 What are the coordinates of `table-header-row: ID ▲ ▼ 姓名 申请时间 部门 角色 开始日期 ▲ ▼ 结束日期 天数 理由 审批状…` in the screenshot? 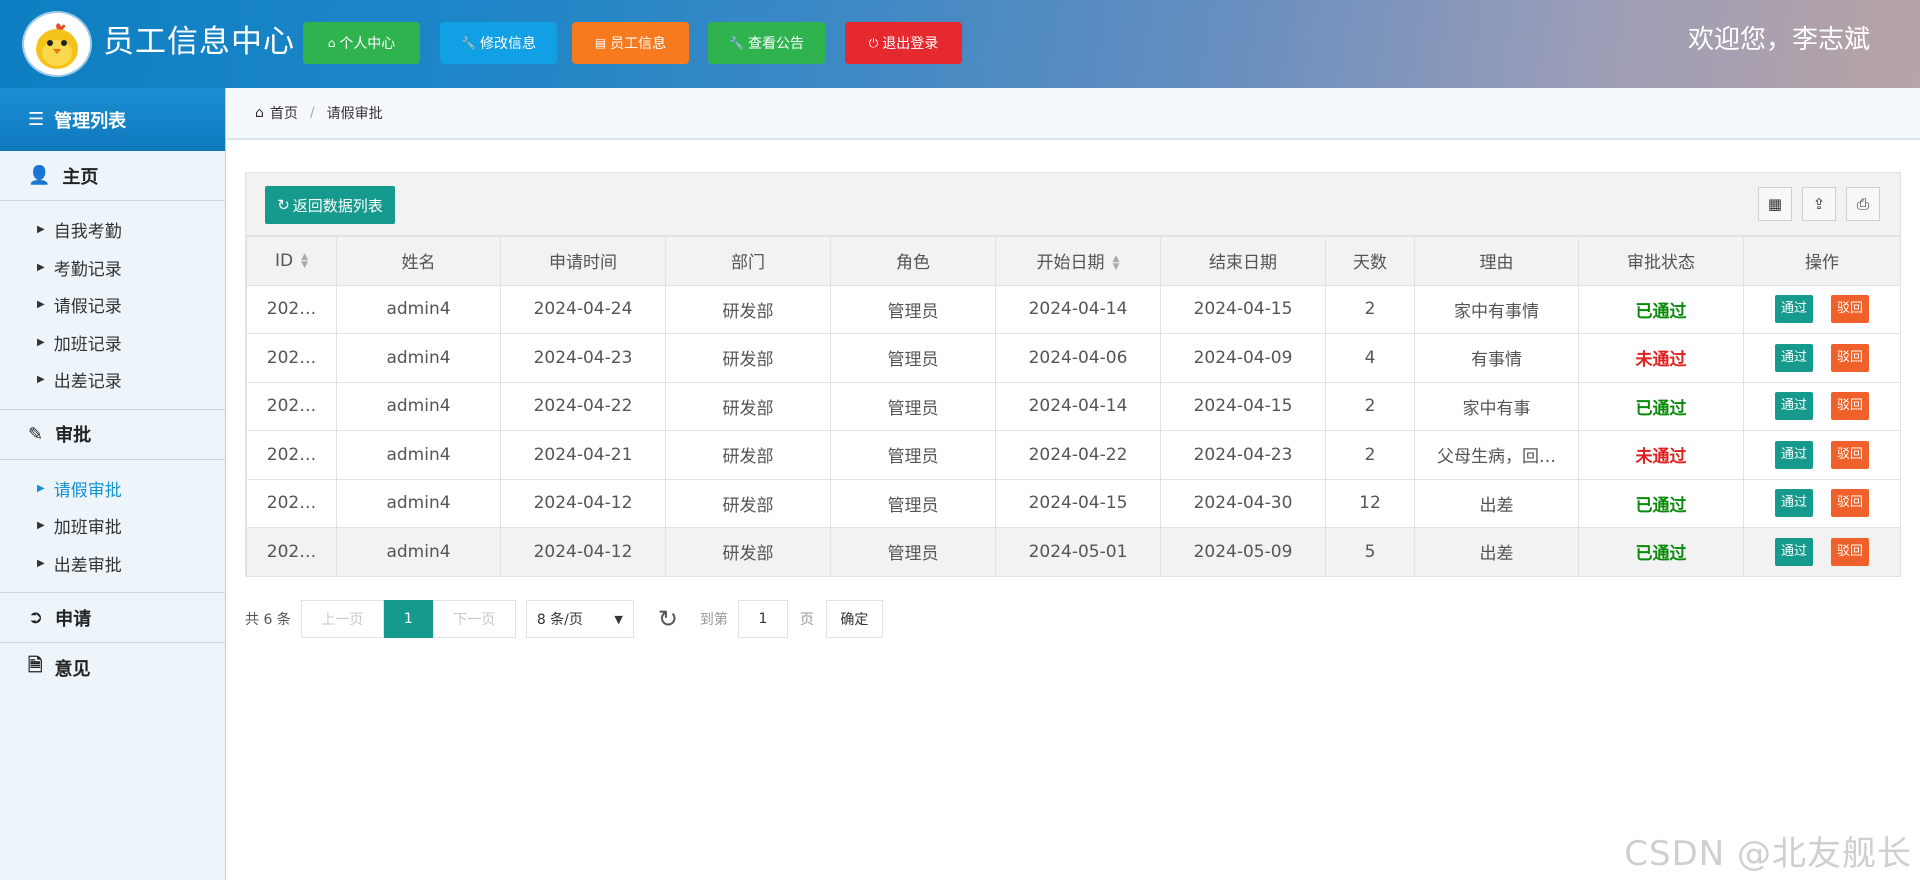 It's located at (1073, 261).